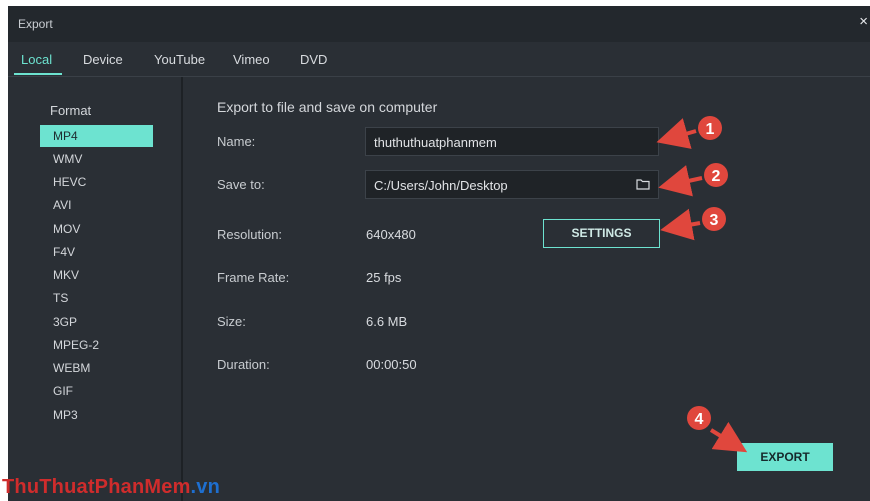  What do you see at coordinates (96, 391) in the screenshot?
I see `format-item-gif: GIF` at bounding box center [96, 391].